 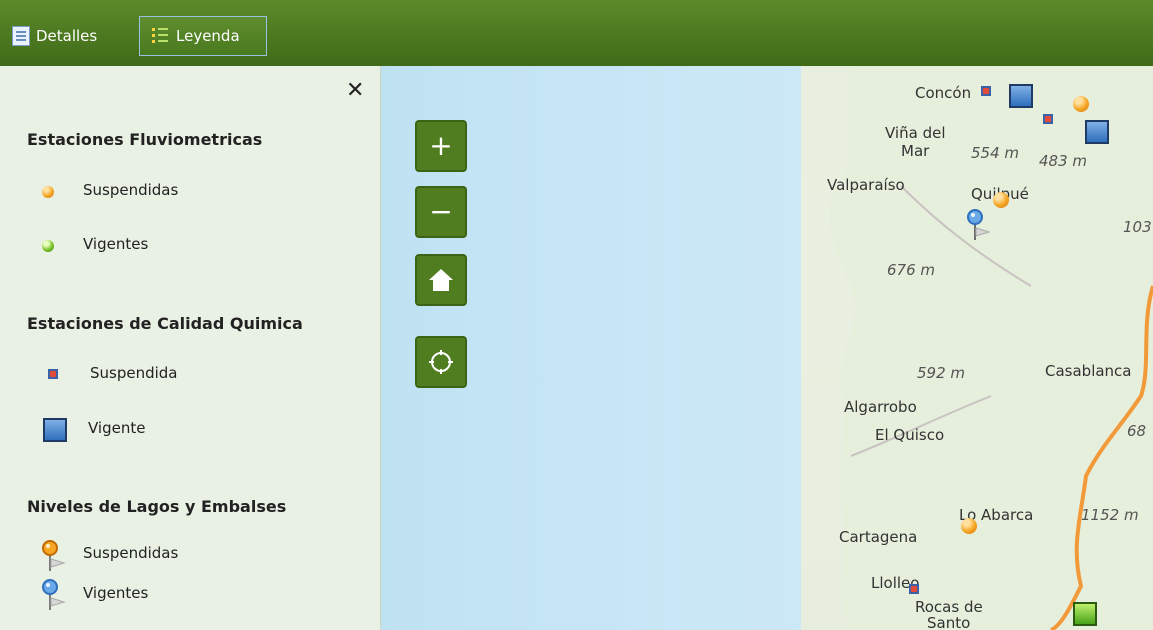 I want to click on locate-icon, so click(x=441, y=362).